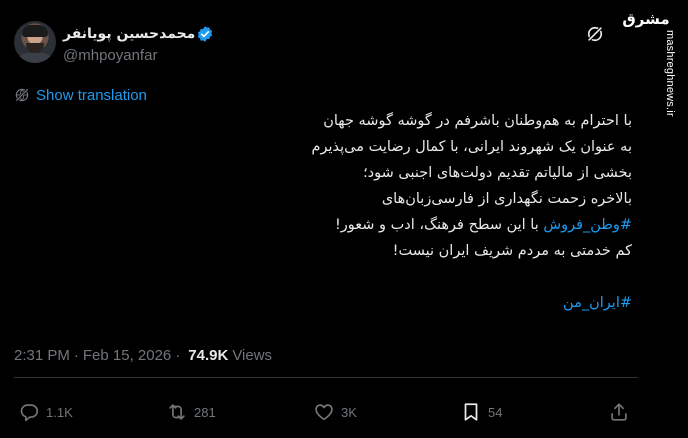 Image resolution: width=688 pixels, height=438 pixels. Describe the element at coordinates (481, 412) in the screenshot. I see `bookmark-button: 54` at that location.